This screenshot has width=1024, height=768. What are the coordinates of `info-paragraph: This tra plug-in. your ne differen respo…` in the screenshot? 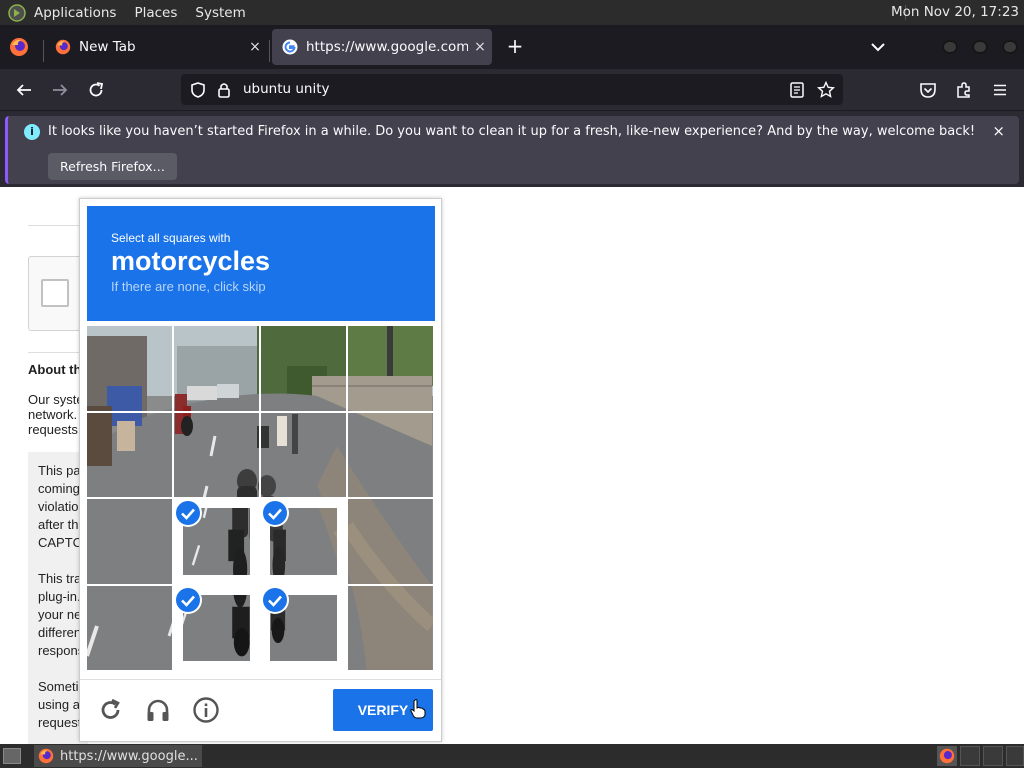 It's located at (61, 615).